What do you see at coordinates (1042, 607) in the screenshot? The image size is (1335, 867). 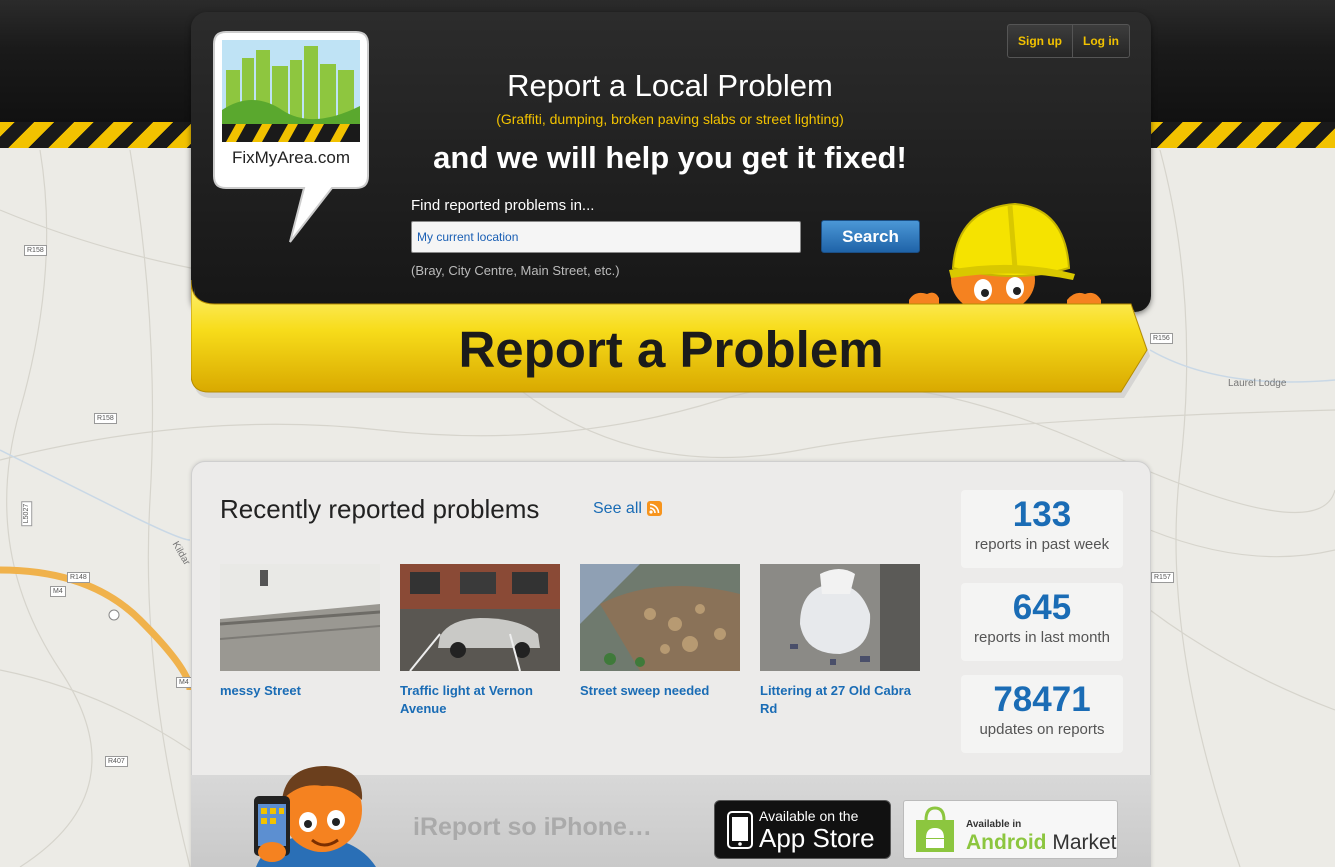 I see `stat-value: 645` at bounding box center [1042, 607].